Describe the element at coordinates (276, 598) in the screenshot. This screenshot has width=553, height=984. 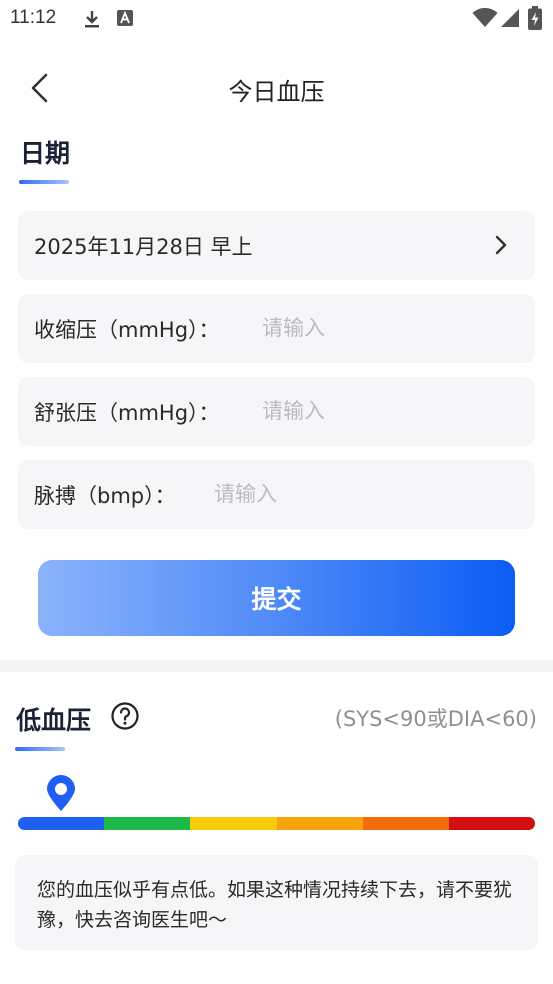
I see `submit-button: 提交` at that location.